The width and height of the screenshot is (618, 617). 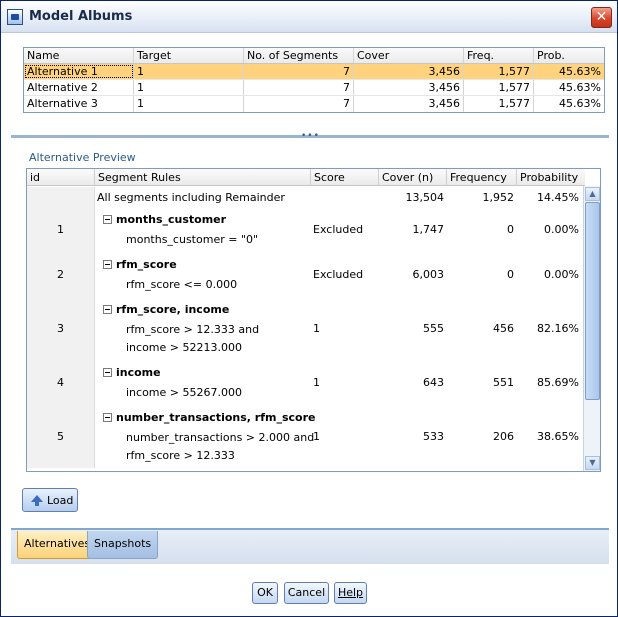 What do you see at coordinates (79, 71) in the screenshot?
I see `alt-name: Alternative 1` at bounding box center [79, 71].